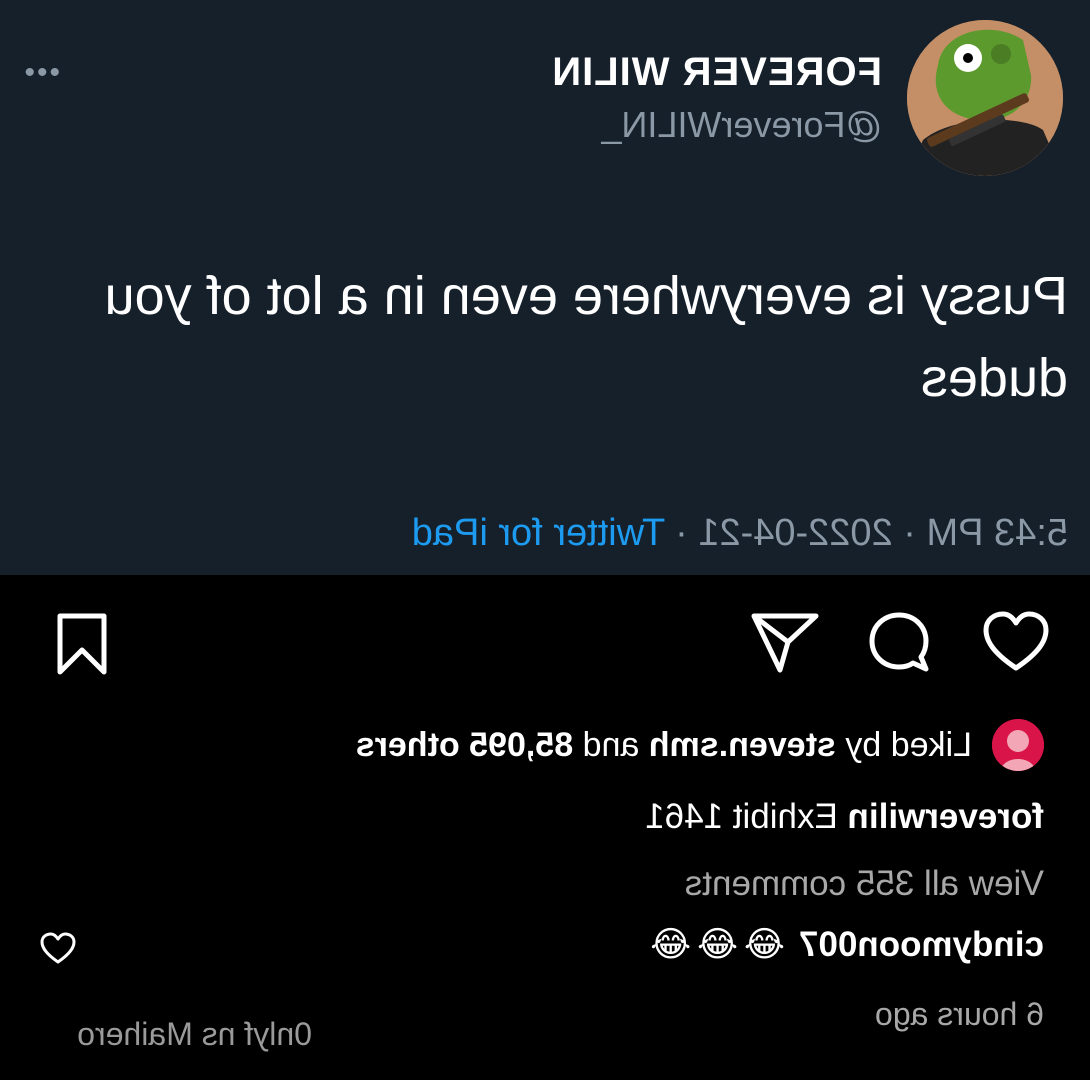 This screenshot has width=1090, height=1080. What do you see at coordinates (194, 1034) in the screenshot?
I see `watermark-text: 0nlyf ns Maihero` at bounding box center [194, 1034].